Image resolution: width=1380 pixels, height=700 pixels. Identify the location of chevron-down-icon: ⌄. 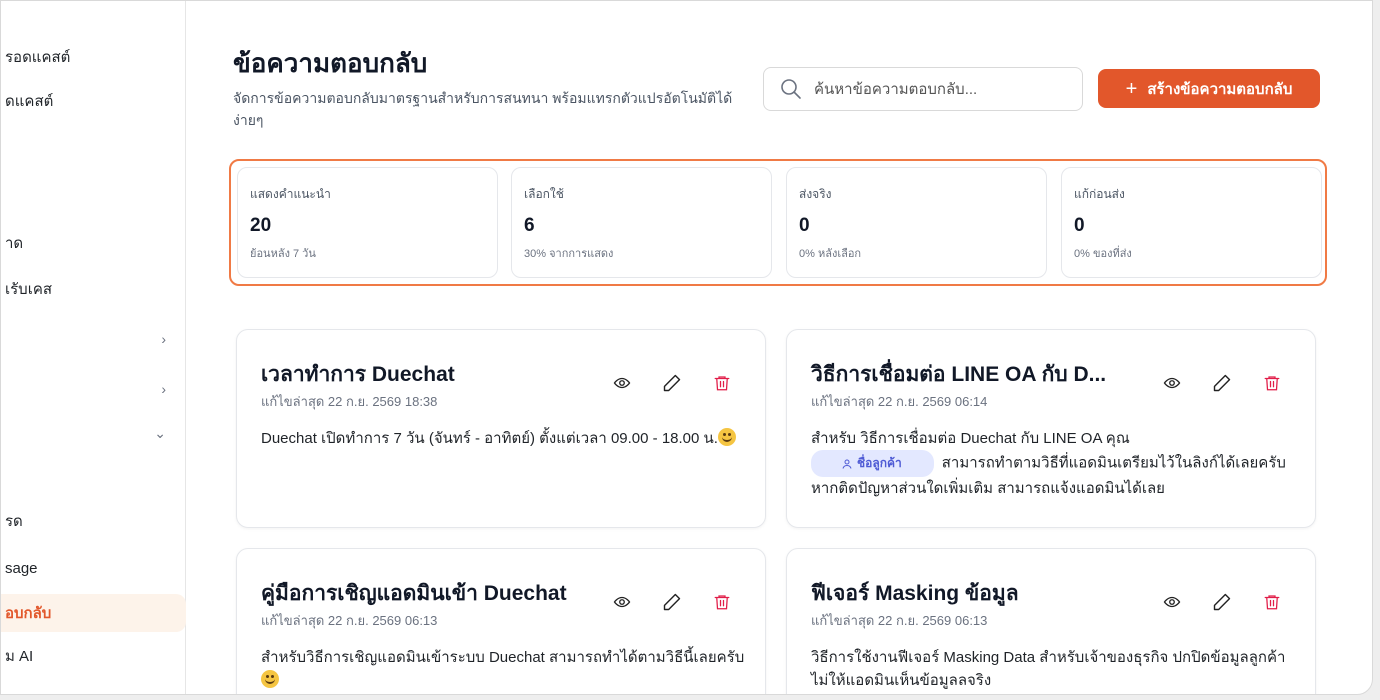
(160, 433).